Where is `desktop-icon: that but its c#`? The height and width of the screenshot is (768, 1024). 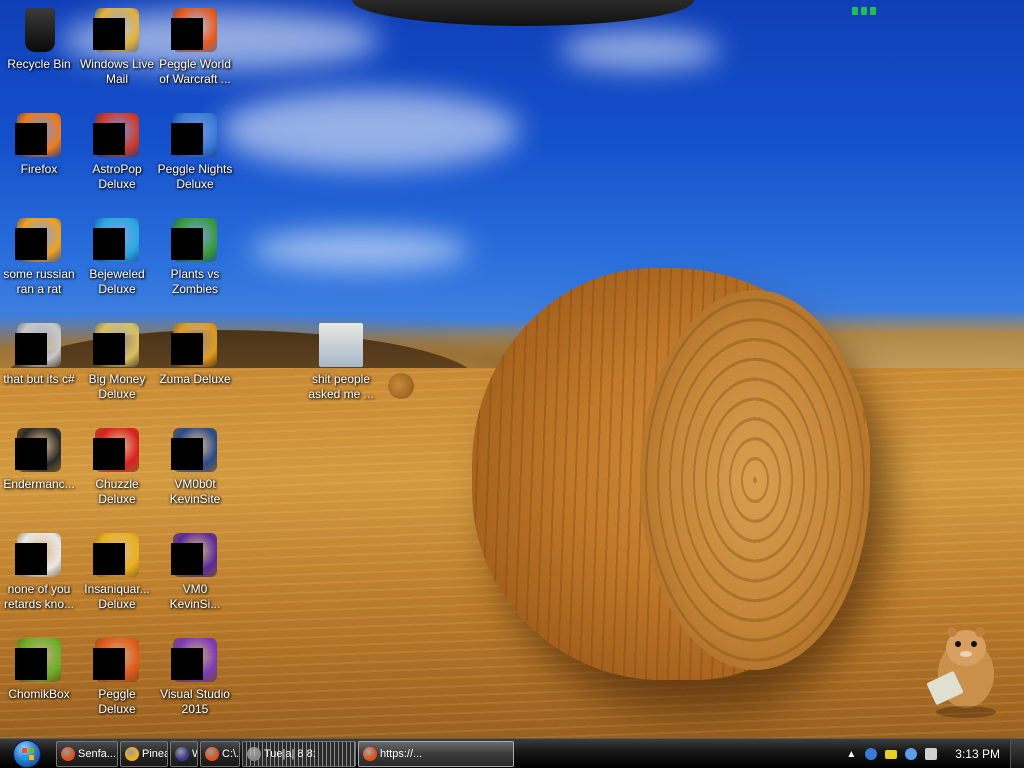
desktop-icon: that but its c# is located at coordinates (39, 354).